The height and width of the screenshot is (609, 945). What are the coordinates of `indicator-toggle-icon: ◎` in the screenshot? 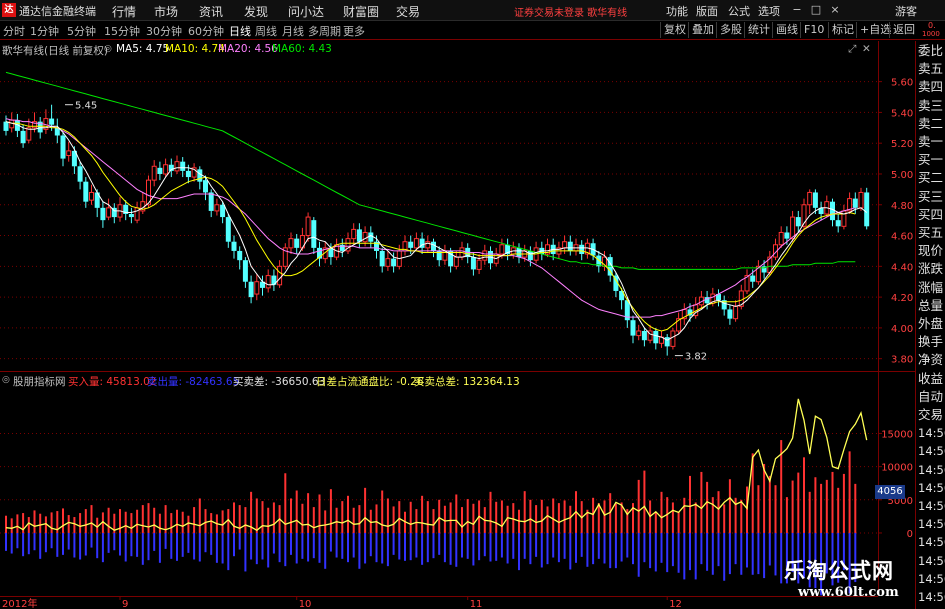 It's located at (6, 380).